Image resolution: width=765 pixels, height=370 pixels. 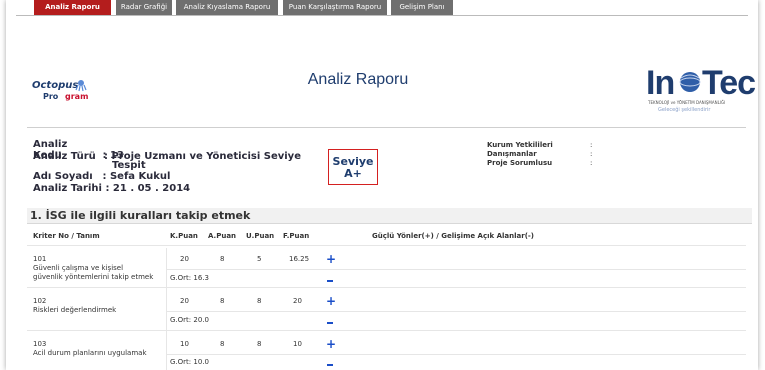 What do you see at coordinates (67, 188) in the screenshot?
I see `analiz-tarihi-label: Analiz Tarihi` at bounding box center [67, 188].